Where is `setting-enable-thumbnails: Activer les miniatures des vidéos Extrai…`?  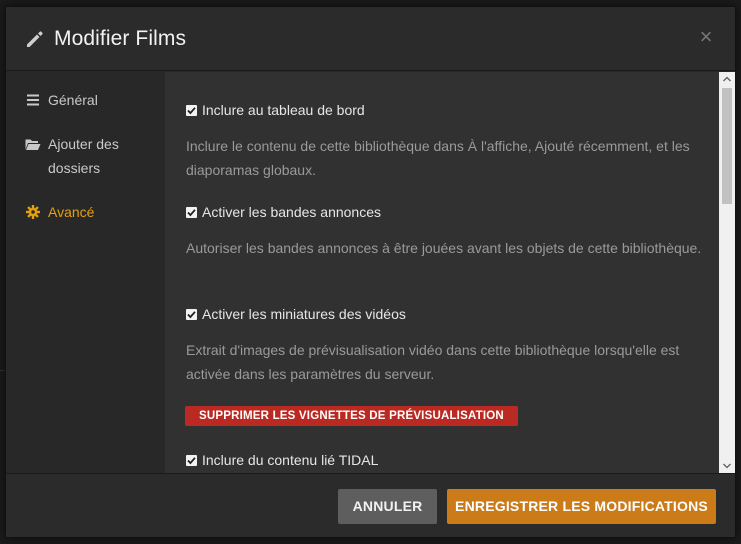 setting-enable-thumbnails: Activer les miniatures des vidéos Extrai… is located at coordinates (446, 345).